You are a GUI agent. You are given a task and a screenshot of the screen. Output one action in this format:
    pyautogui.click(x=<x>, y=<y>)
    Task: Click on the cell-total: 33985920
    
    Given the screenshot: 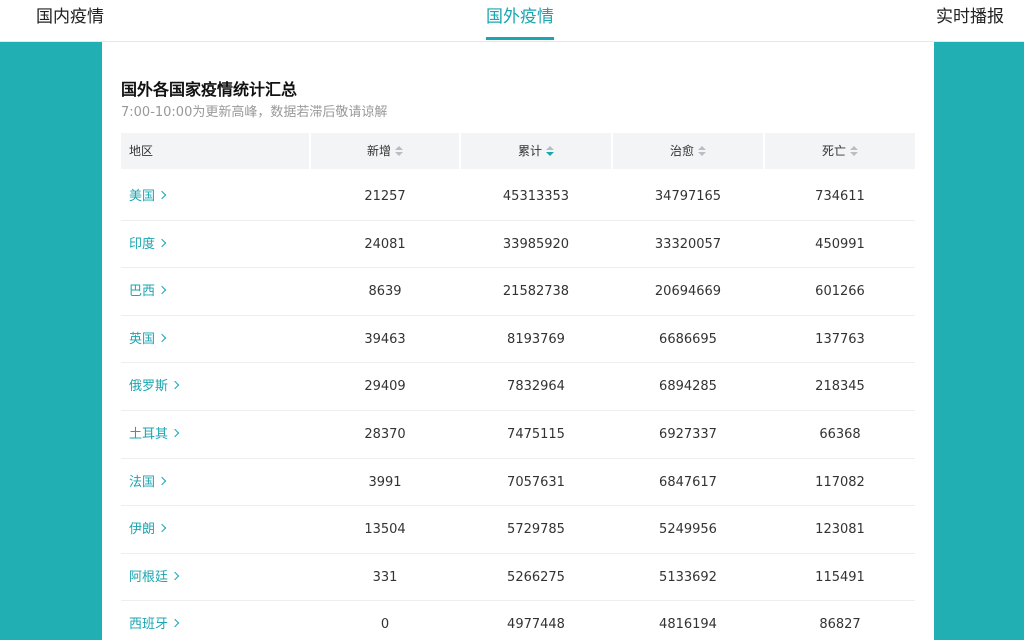 What is the action you would take?
    pyautogui.click(x=536, y=244)
    